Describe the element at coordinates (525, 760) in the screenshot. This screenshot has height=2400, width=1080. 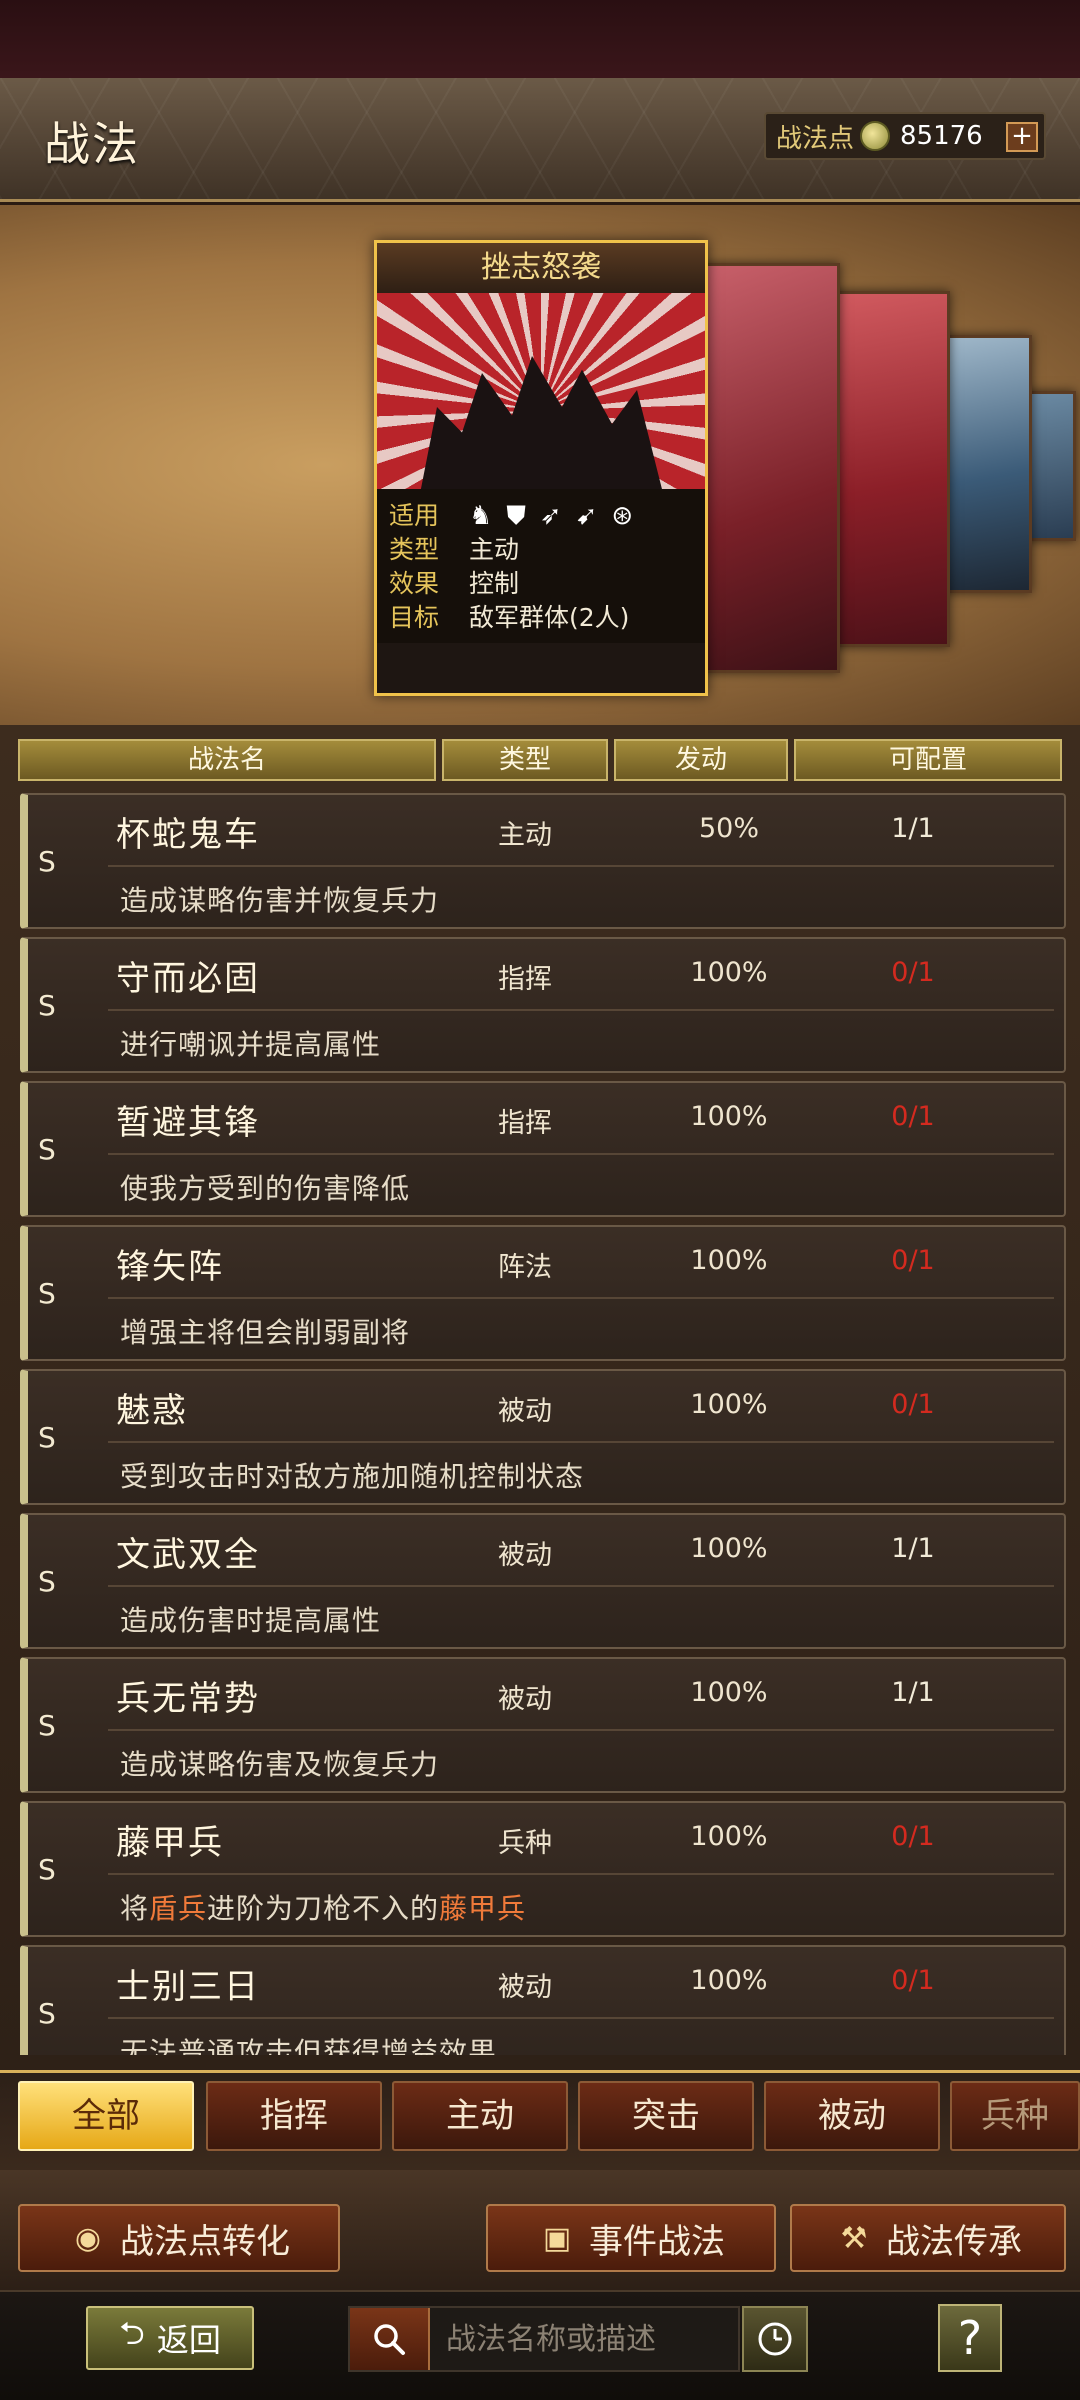
I see `column-header-type: 类型` at that location.